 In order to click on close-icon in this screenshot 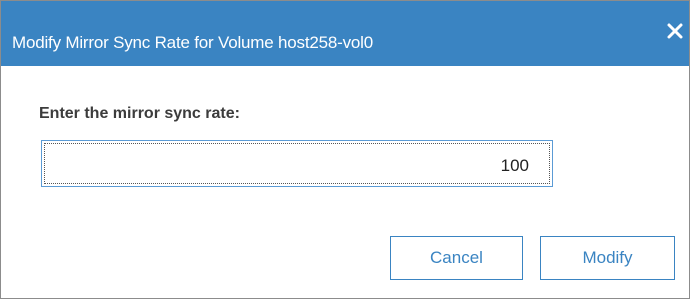, I will do `click(675, 31)`.